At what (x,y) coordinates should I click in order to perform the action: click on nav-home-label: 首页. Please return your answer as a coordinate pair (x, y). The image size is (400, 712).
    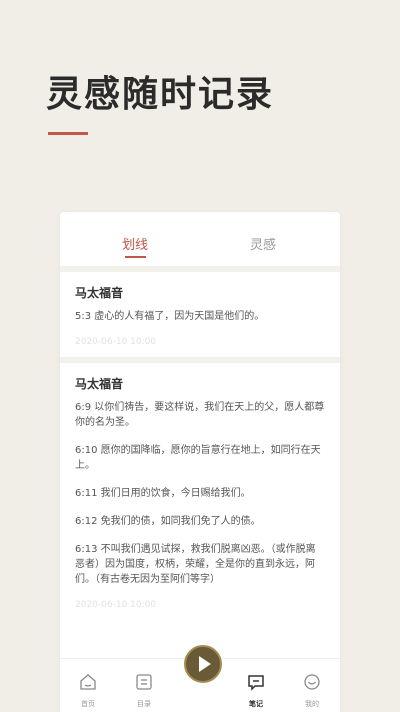
    Looking at the image, I should click on (88, 704).